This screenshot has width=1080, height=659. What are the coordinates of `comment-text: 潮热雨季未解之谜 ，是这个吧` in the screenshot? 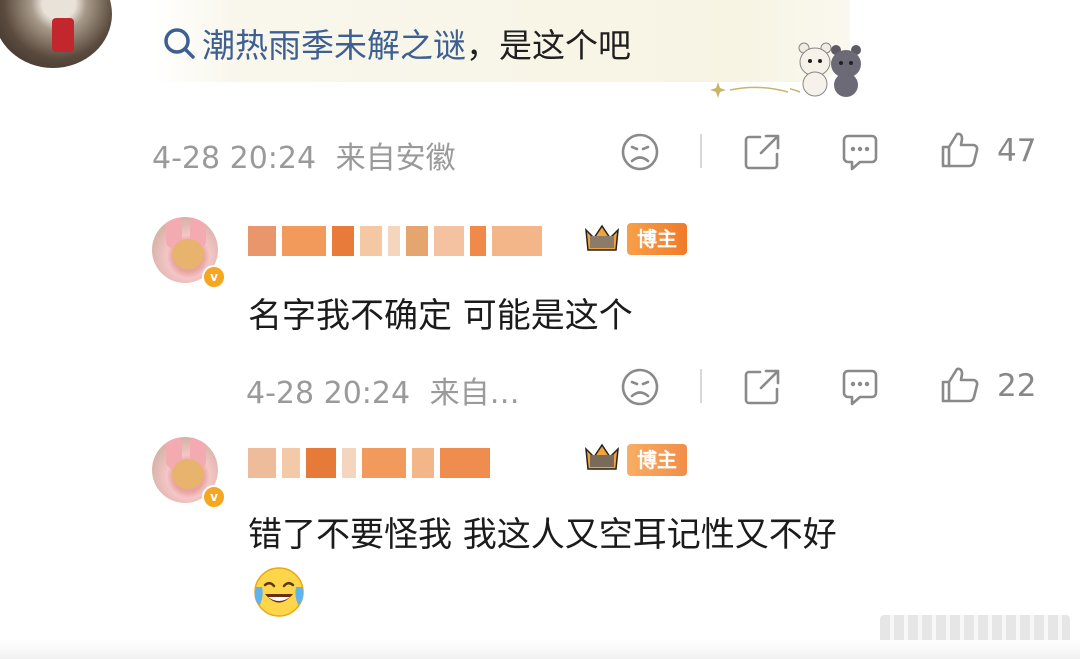 It's located at (395, 43).